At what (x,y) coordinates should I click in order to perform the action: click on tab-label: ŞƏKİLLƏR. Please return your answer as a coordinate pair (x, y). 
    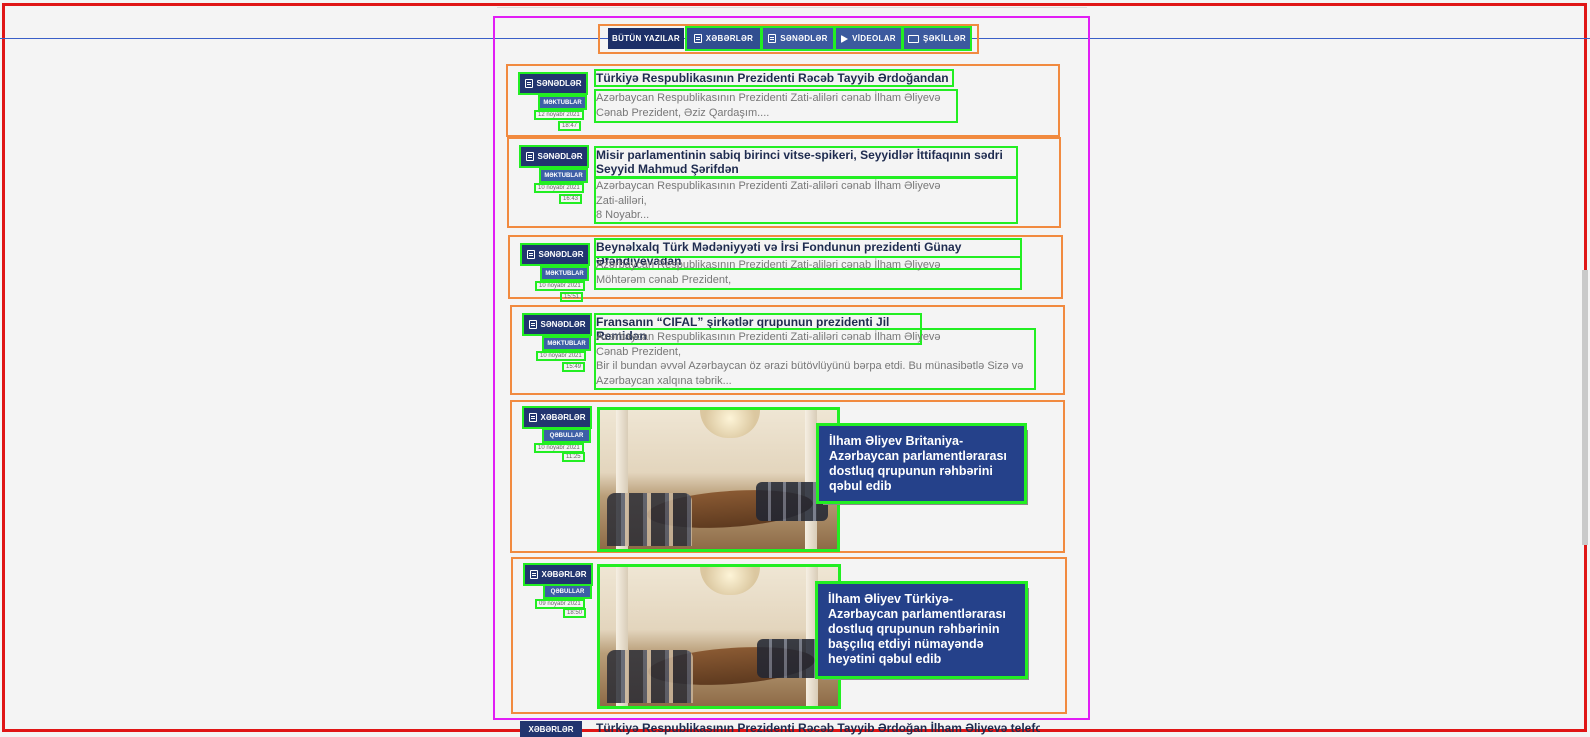
    Looking at the image, I should click on (944, 38).